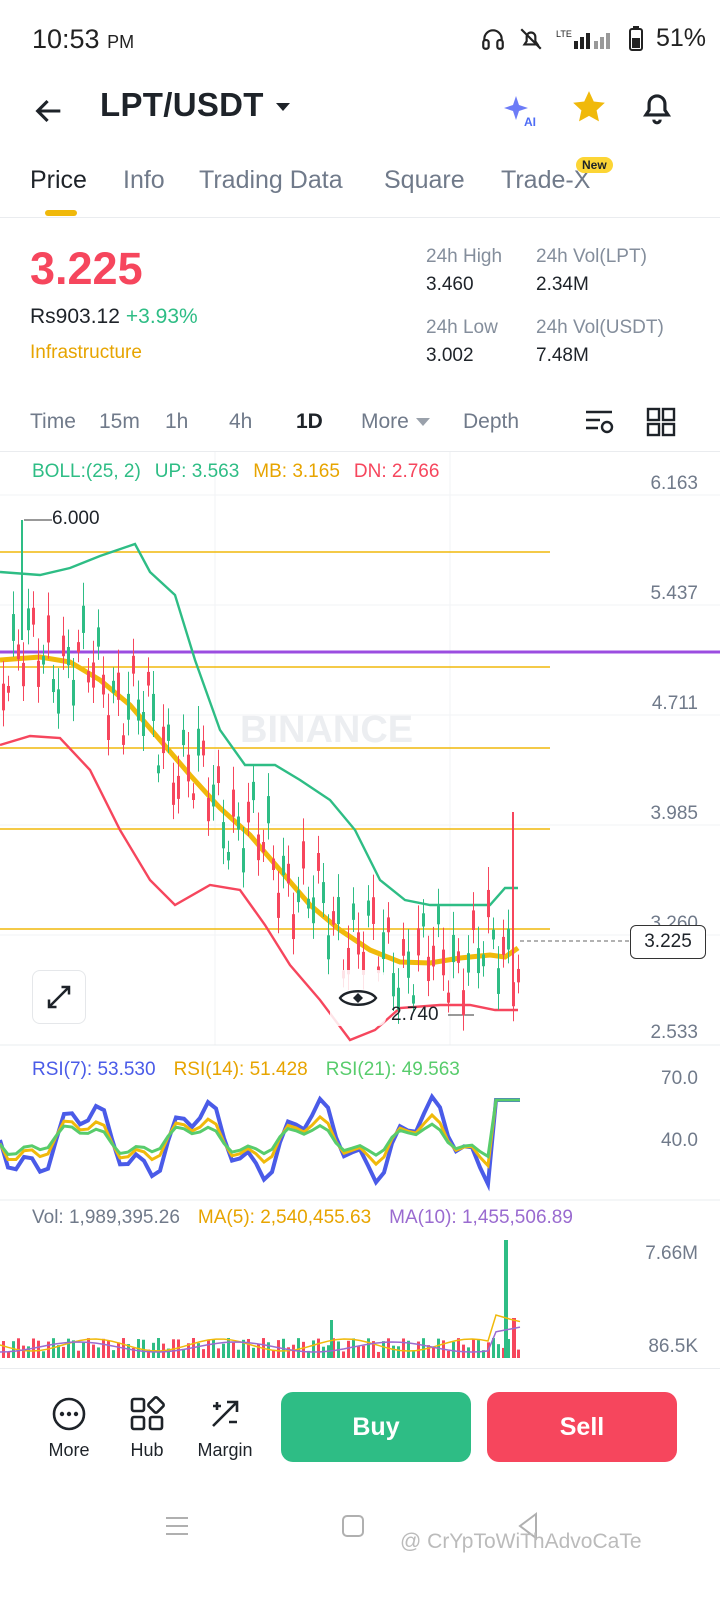 Image resolution: width=720 pixels, height=1600 pixels. Describe the element at coordinates (69, 1450) in the screenshot. I see `more-label: More` at that location.